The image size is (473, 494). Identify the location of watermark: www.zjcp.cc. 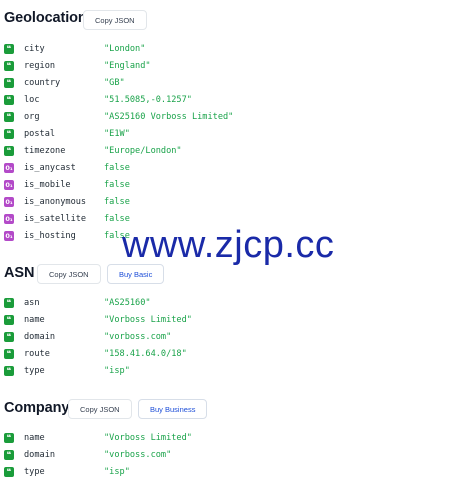
(228, 245).